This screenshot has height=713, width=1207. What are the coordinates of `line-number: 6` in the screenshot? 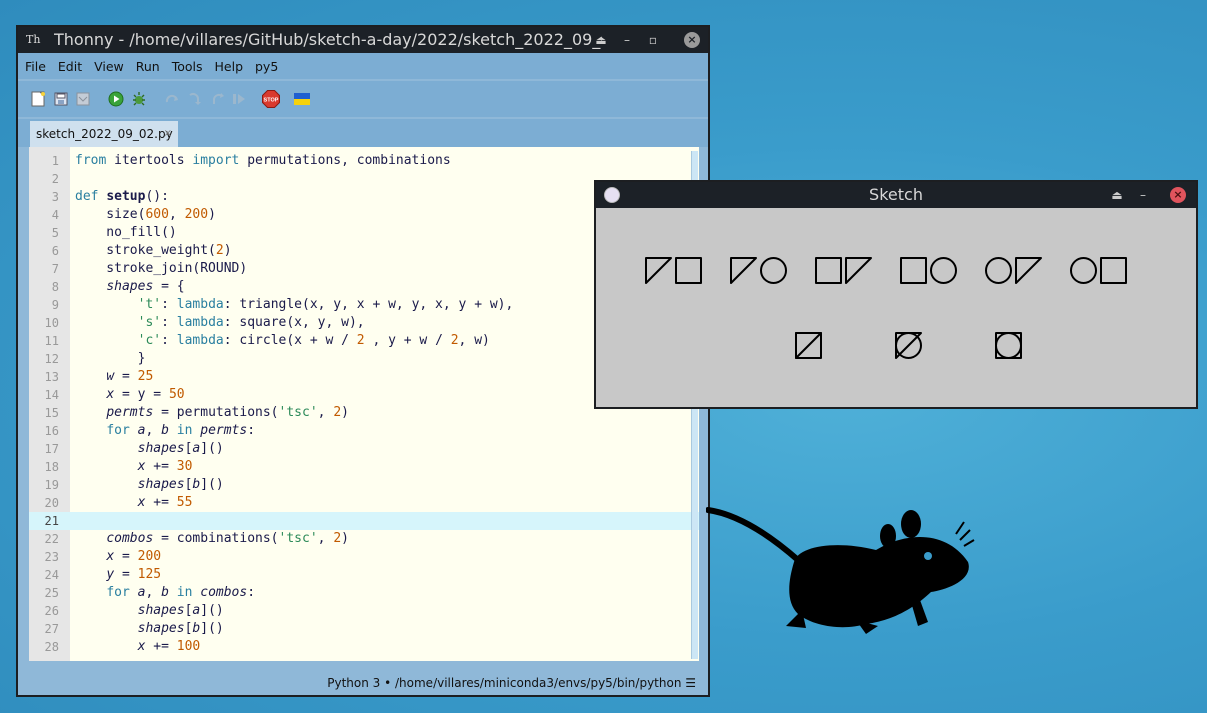 It's located at (55, 251).